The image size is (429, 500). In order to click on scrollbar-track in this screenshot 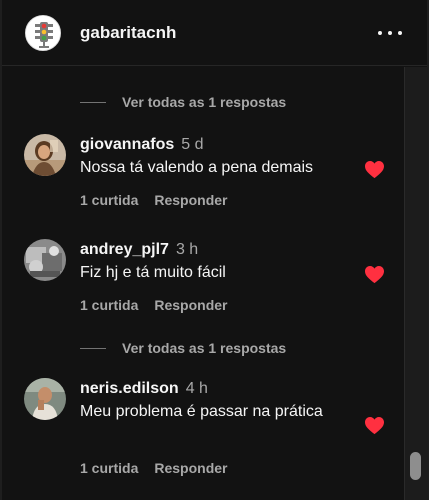, I will do `click(416, 283)`.